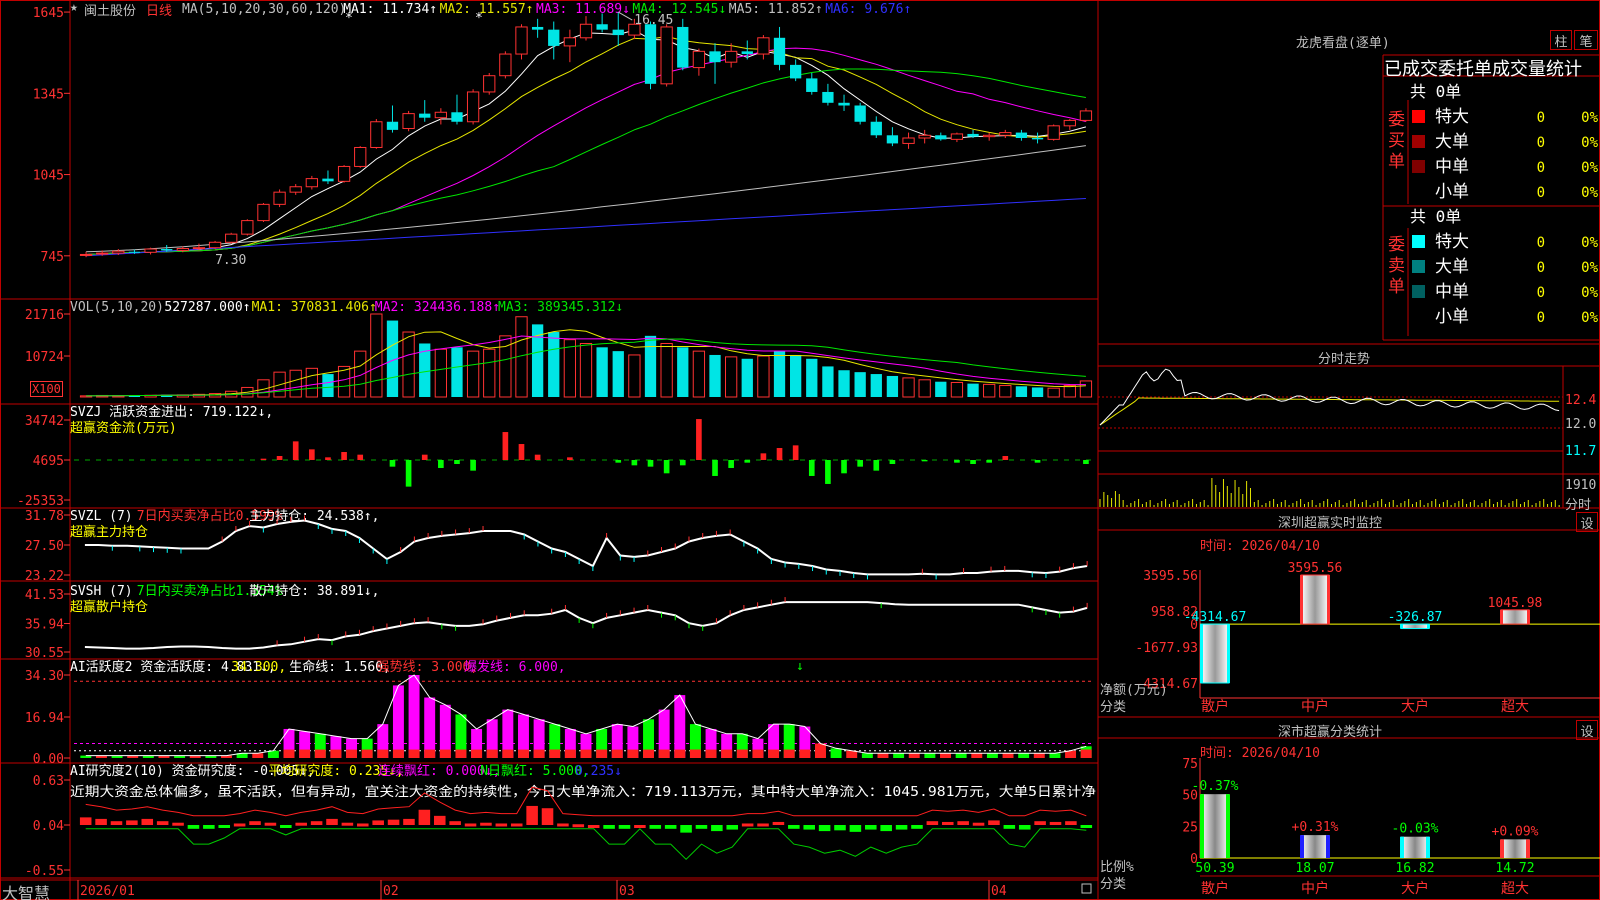  Describe the element at coordinates (1587, 730) in the screenshot. I see `stats-settings-button: 设` at that location.